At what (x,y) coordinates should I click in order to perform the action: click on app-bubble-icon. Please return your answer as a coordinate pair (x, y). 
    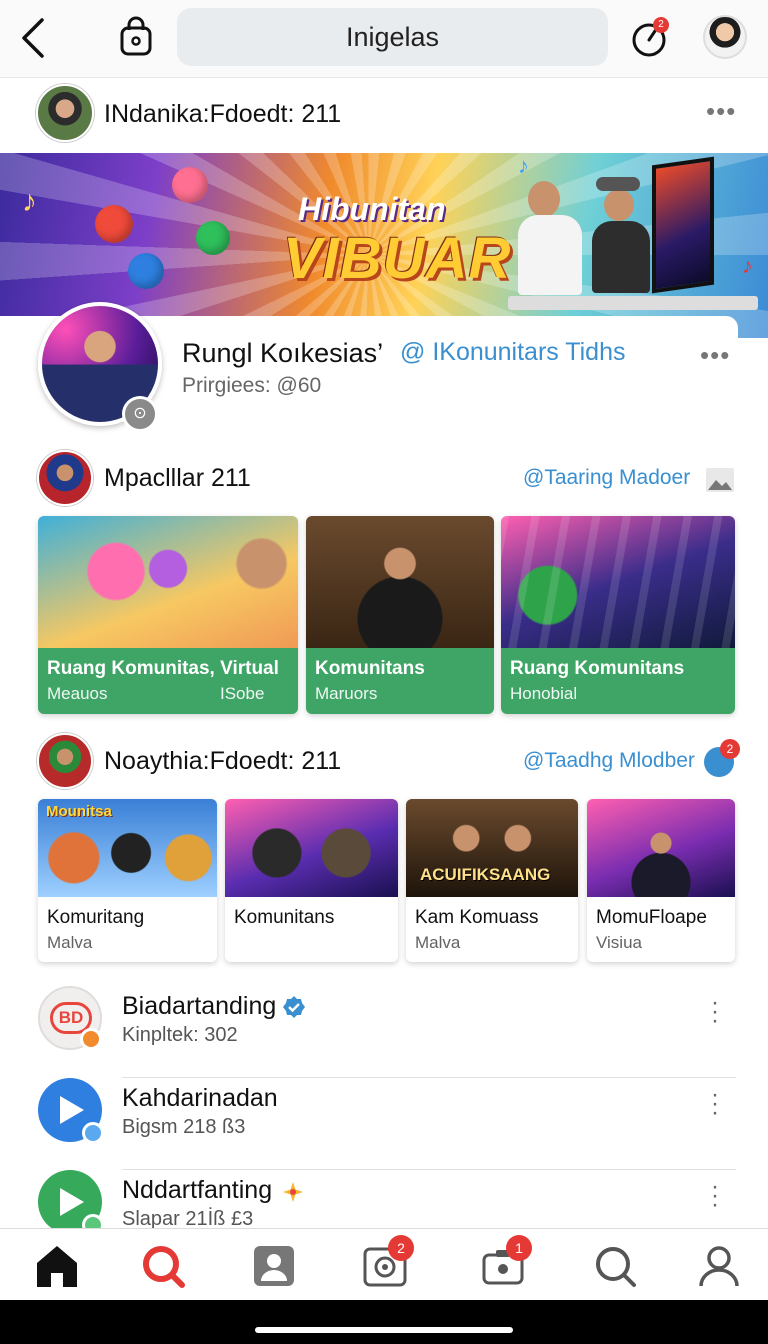
    Looking at the image, I should click on (114, 224).